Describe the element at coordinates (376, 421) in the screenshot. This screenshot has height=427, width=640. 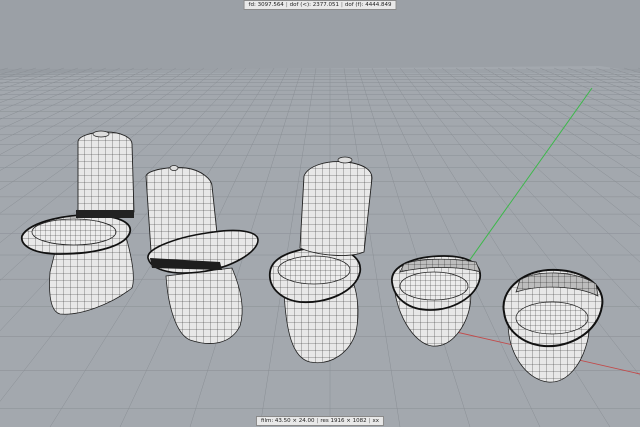
I see `zoom-readout: xx` at that location.